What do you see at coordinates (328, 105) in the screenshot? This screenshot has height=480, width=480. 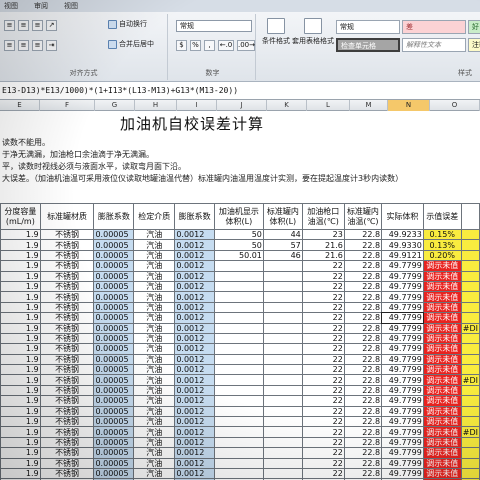 I see `column-header-l: L` at bounding box center [328, 105].